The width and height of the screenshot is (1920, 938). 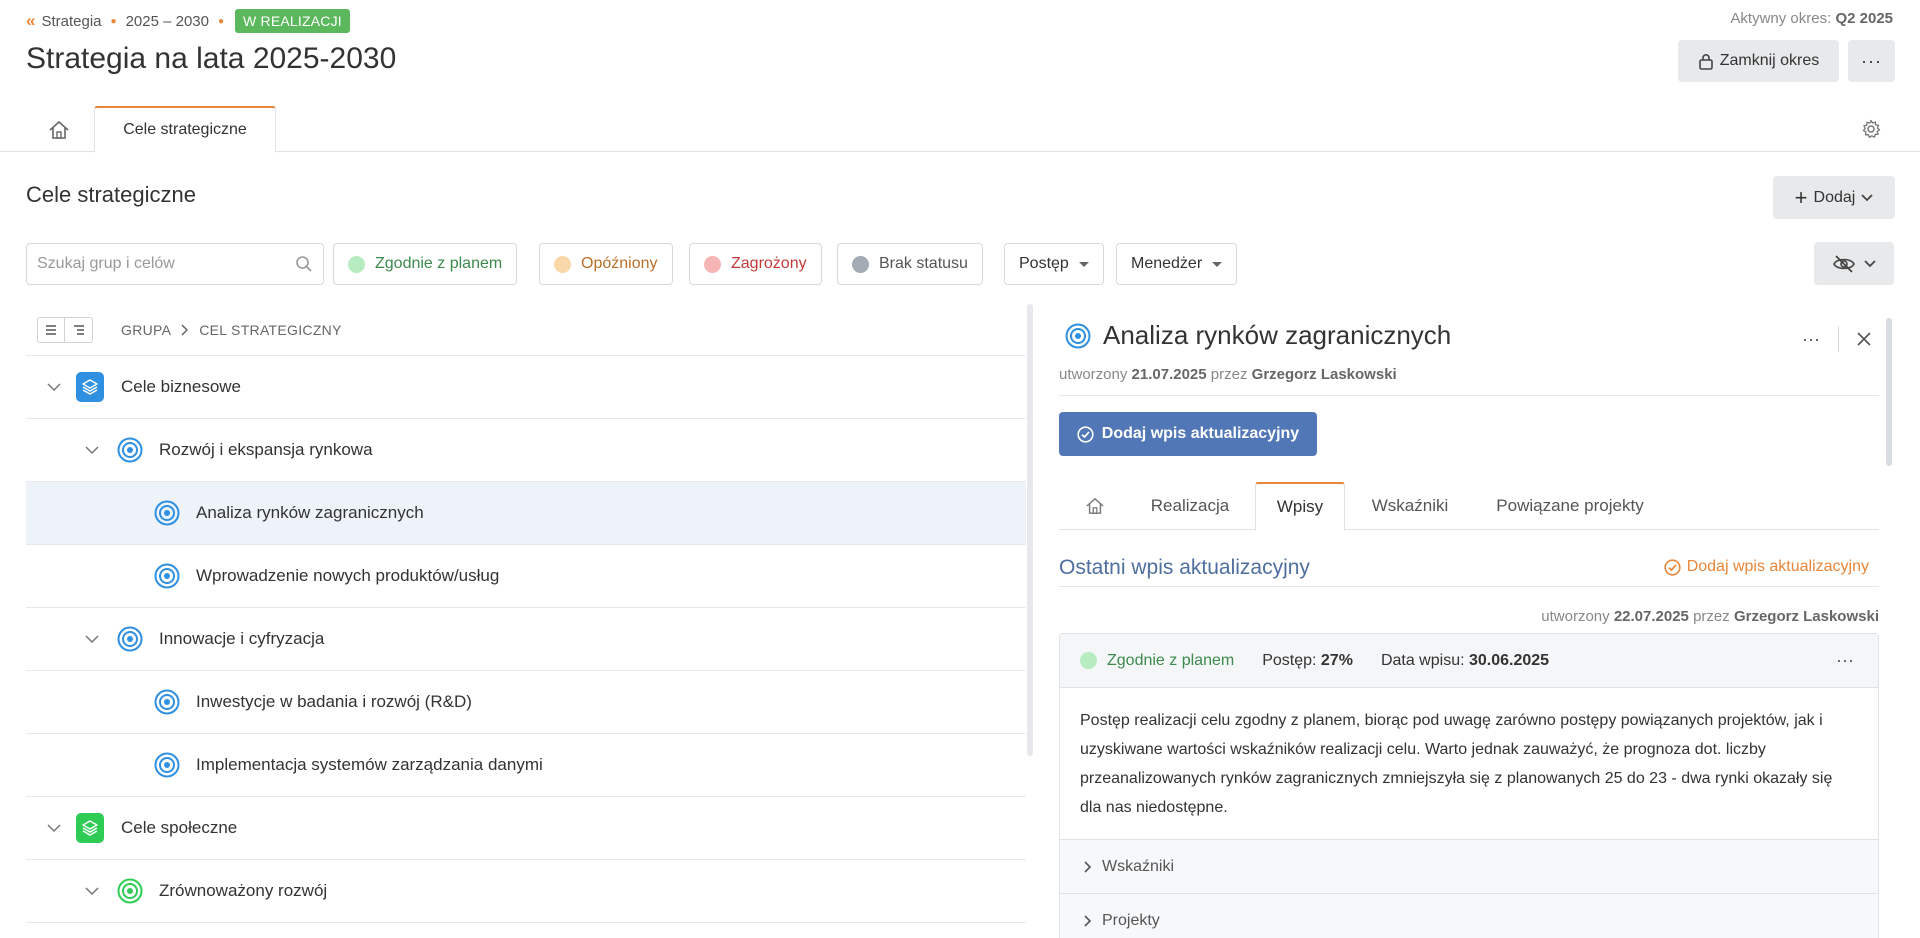 What do you see at coordinates (185, 129) in the screenshot?
I see `tab-strategic-goals: Cele strategiczne` at bounding box center [185, 129].